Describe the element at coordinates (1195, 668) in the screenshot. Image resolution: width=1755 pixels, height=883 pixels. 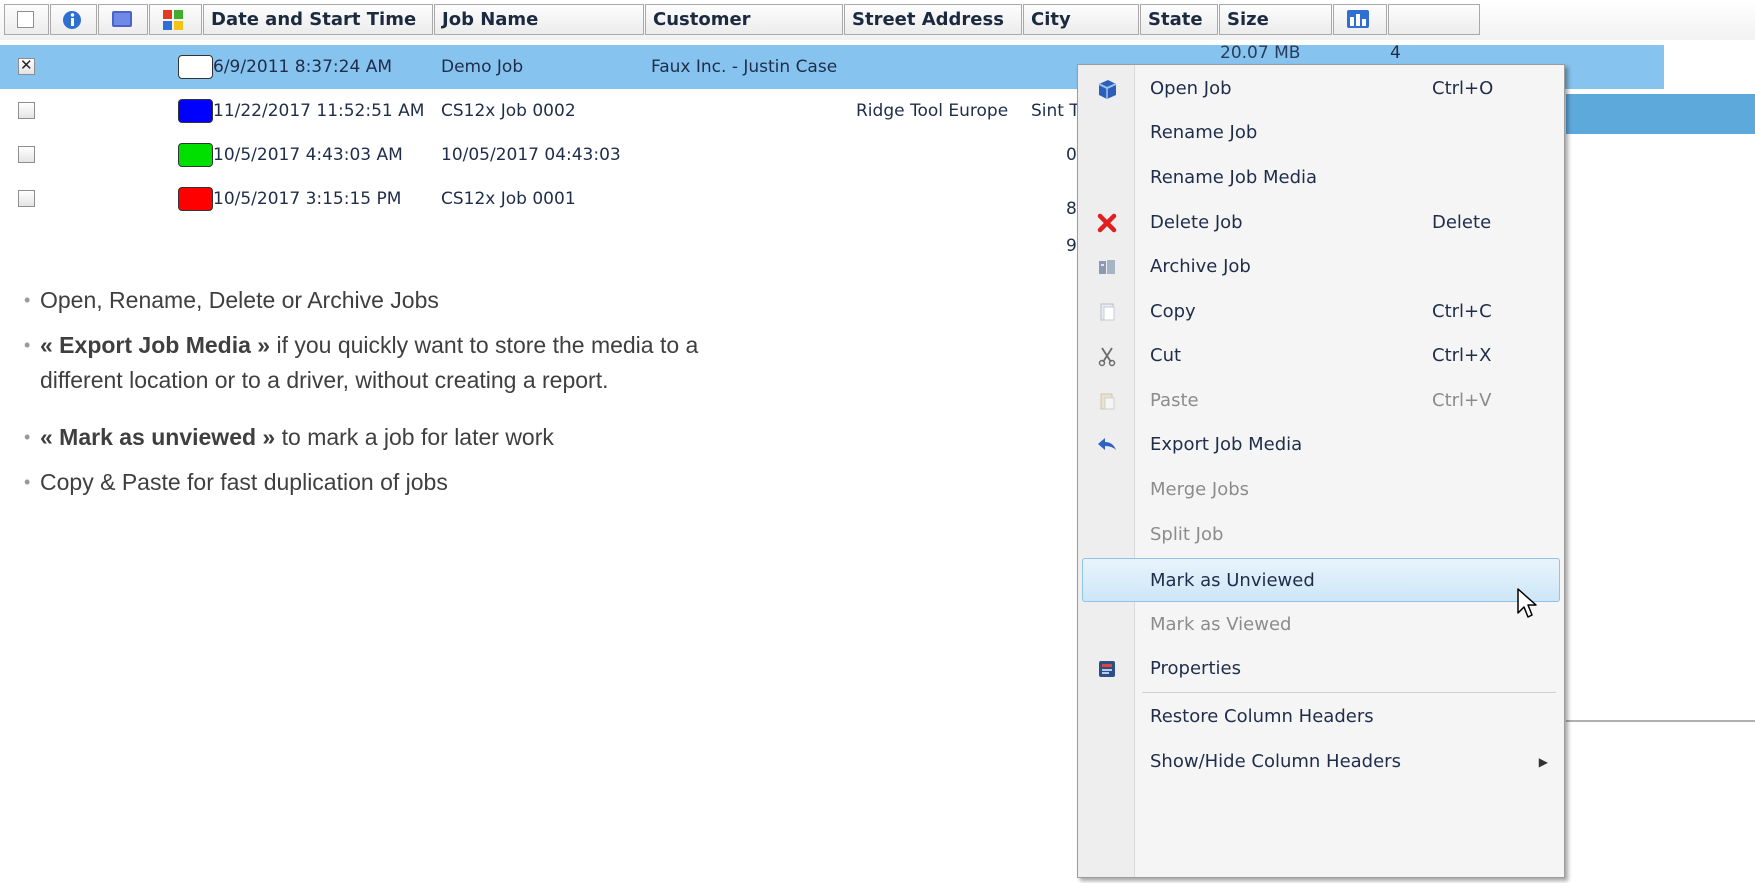
I see `menu-item-label: Properties` at that location.